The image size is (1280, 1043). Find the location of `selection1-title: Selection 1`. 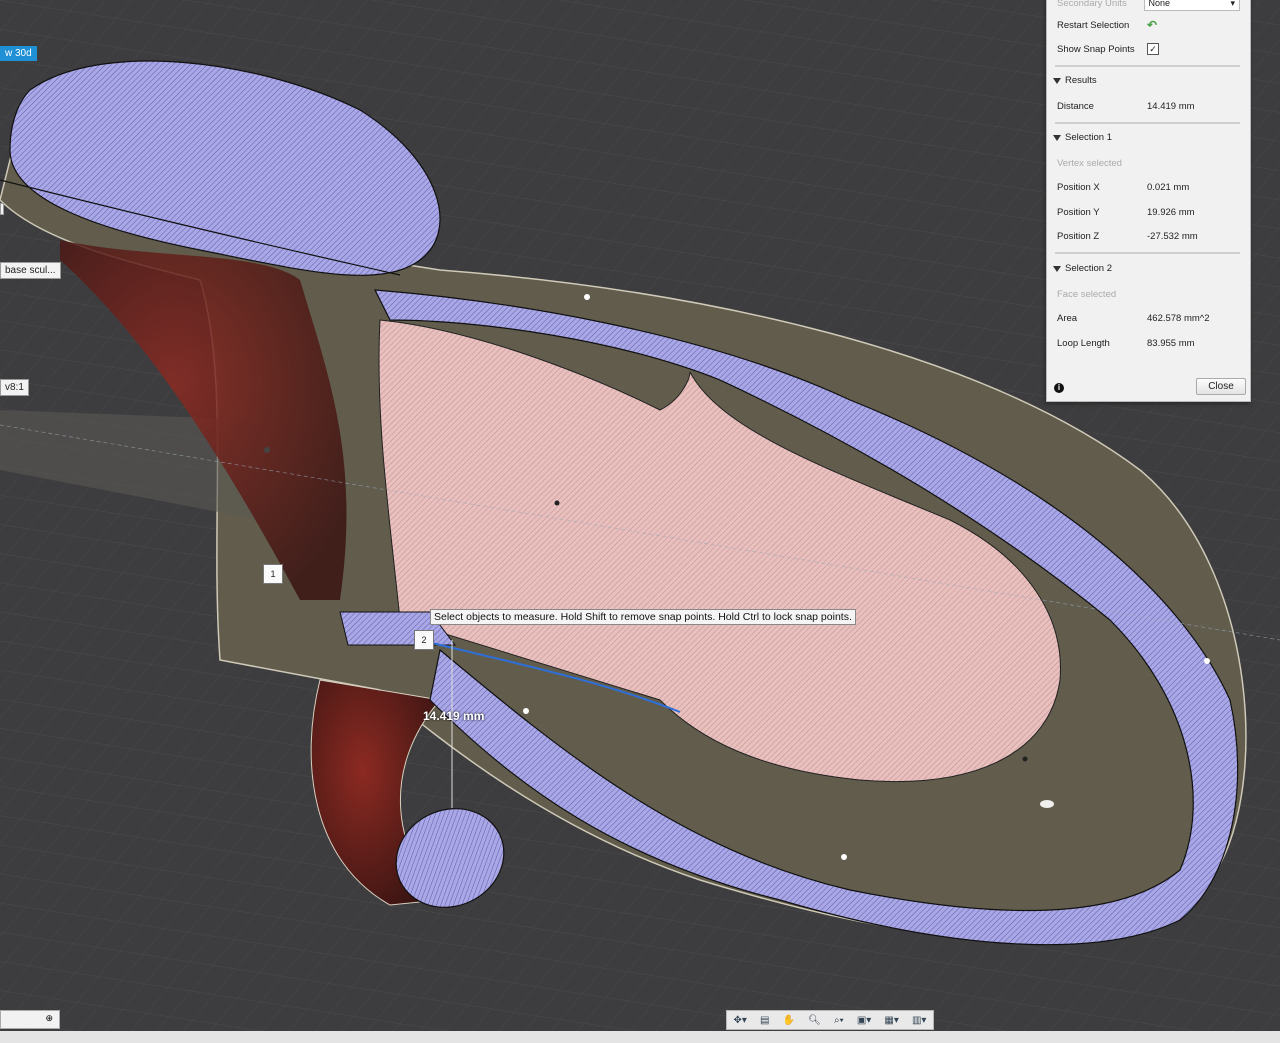

selection1-title: Selection 1 is located at coordinates (1089, 137).